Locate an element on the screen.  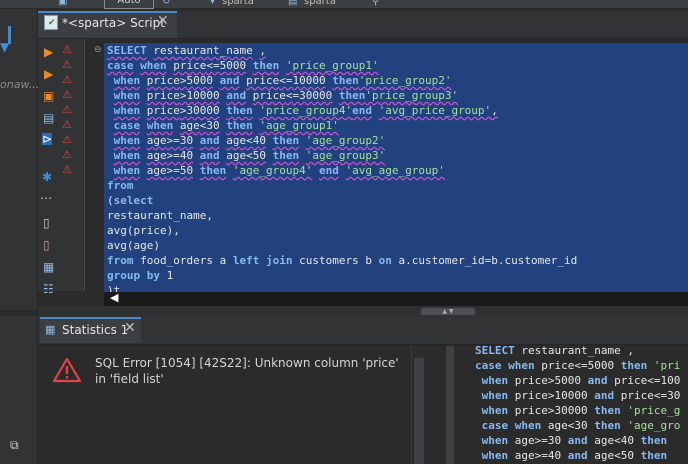
fold-icon: ⊖ is located at coordinates (98, 50).